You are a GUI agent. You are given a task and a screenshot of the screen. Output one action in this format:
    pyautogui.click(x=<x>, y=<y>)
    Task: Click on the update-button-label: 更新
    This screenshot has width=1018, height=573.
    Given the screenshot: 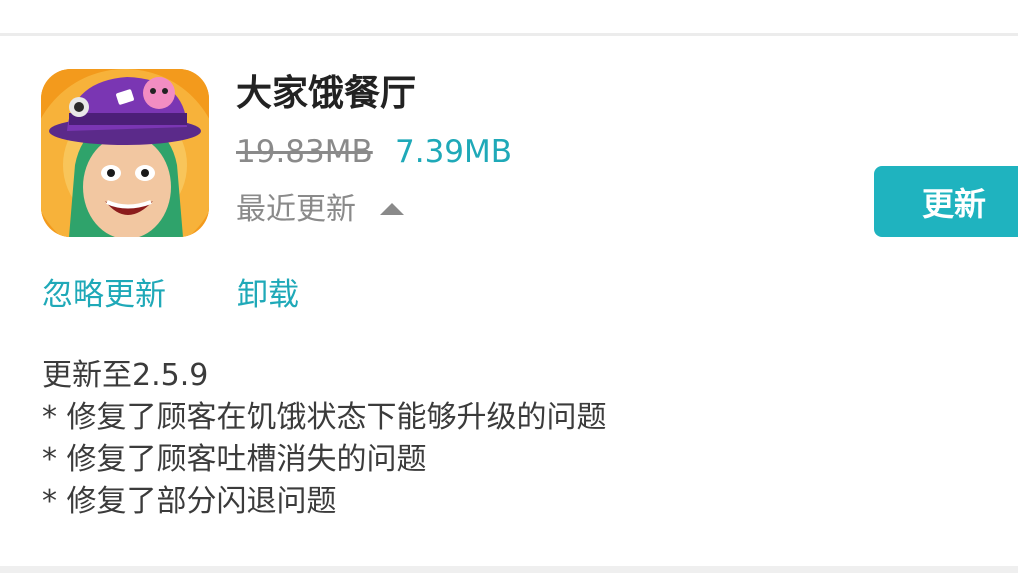 What is the action you would take?
    pyautogui.click(x=954, y=203)
    